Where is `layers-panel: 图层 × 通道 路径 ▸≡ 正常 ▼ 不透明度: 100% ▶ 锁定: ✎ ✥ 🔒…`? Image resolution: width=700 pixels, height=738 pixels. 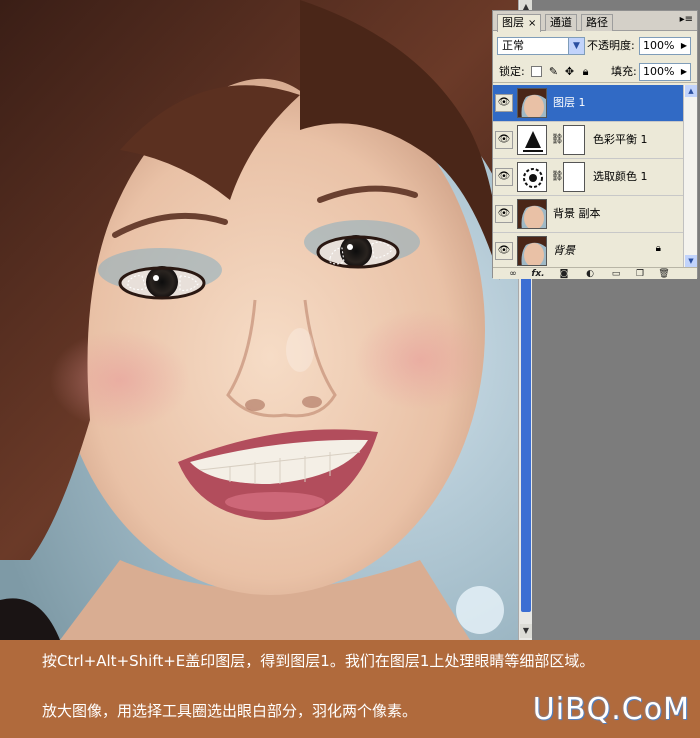
layers-panel: 图层 × 通道 路径 ▸≡ 正常 ▼ 不透明度: 100% ▶ 锁定: ✎ ✥ 🔒… is located at coordinates (595, 144).